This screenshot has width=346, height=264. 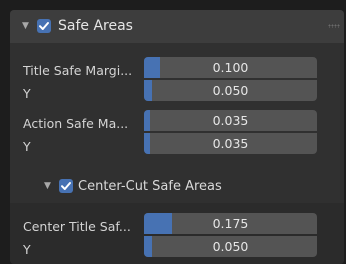 I want to click on safe-areas-title: Safe Areas, so click(x=95, y=26).